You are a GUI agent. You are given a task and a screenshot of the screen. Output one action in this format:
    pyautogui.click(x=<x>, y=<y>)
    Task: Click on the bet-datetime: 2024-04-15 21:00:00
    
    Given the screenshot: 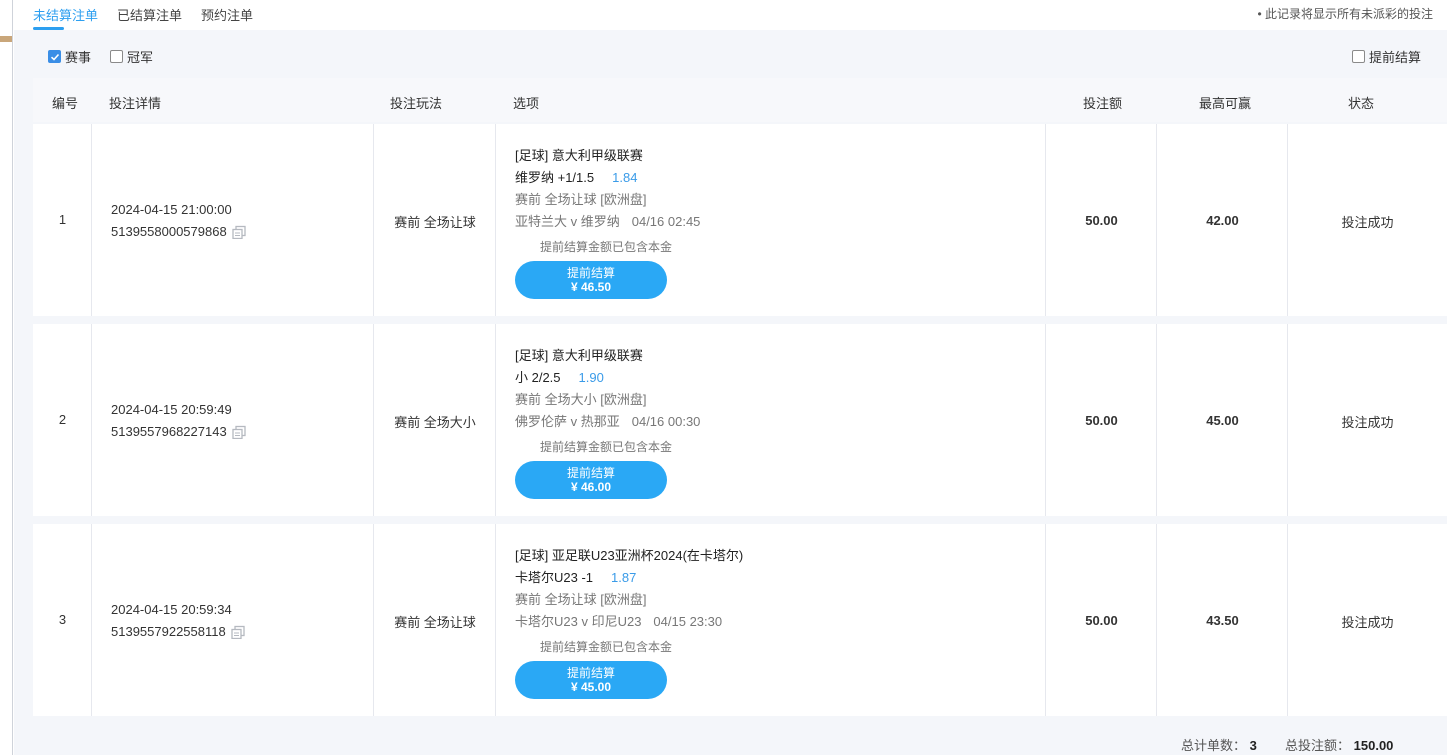 What is the action you would take?
    pyautogui.click(x=171, y=209)
    